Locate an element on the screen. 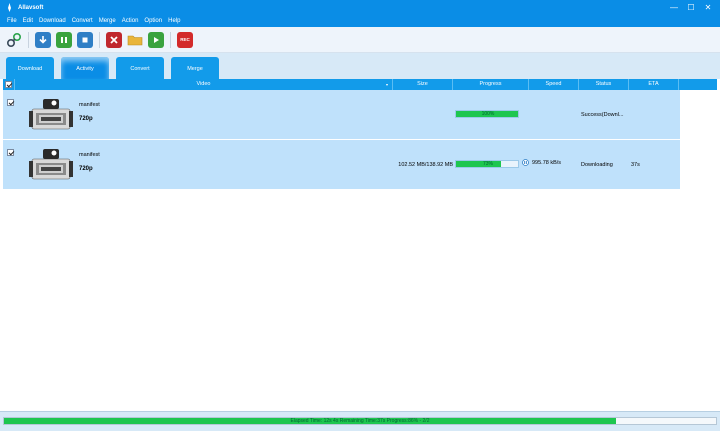 The image size is (720, 431). play-icon is located at coordinates (156, 39).